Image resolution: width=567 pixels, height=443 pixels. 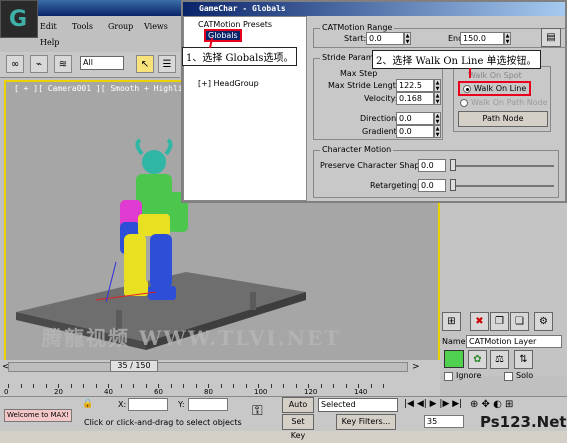 I want to click on menu-views: Views, so click(x=156, y=26).